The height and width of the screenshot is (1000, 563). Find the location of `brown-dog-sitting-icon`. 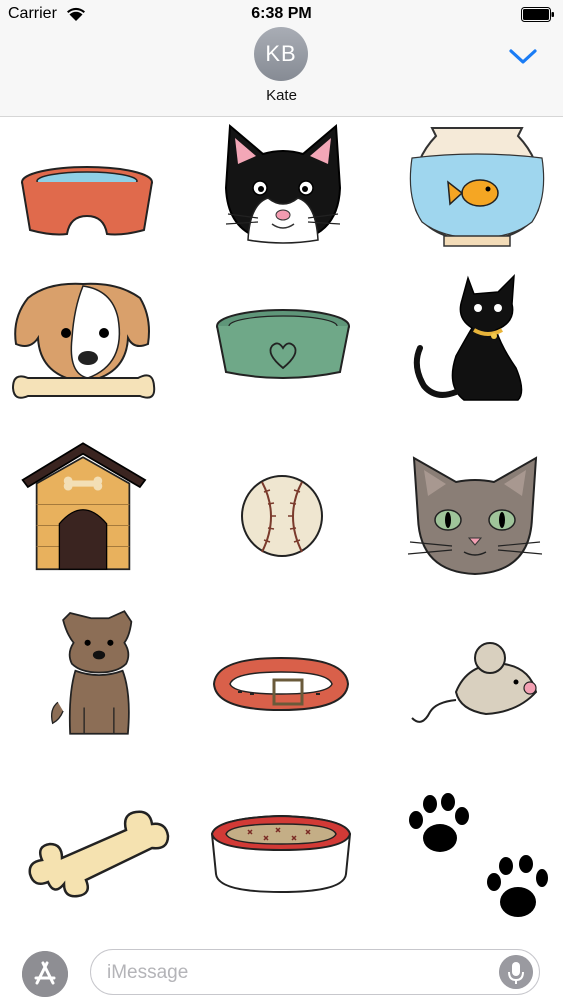

brown-dog-sitting-icon is located at coordinates (99, 676).